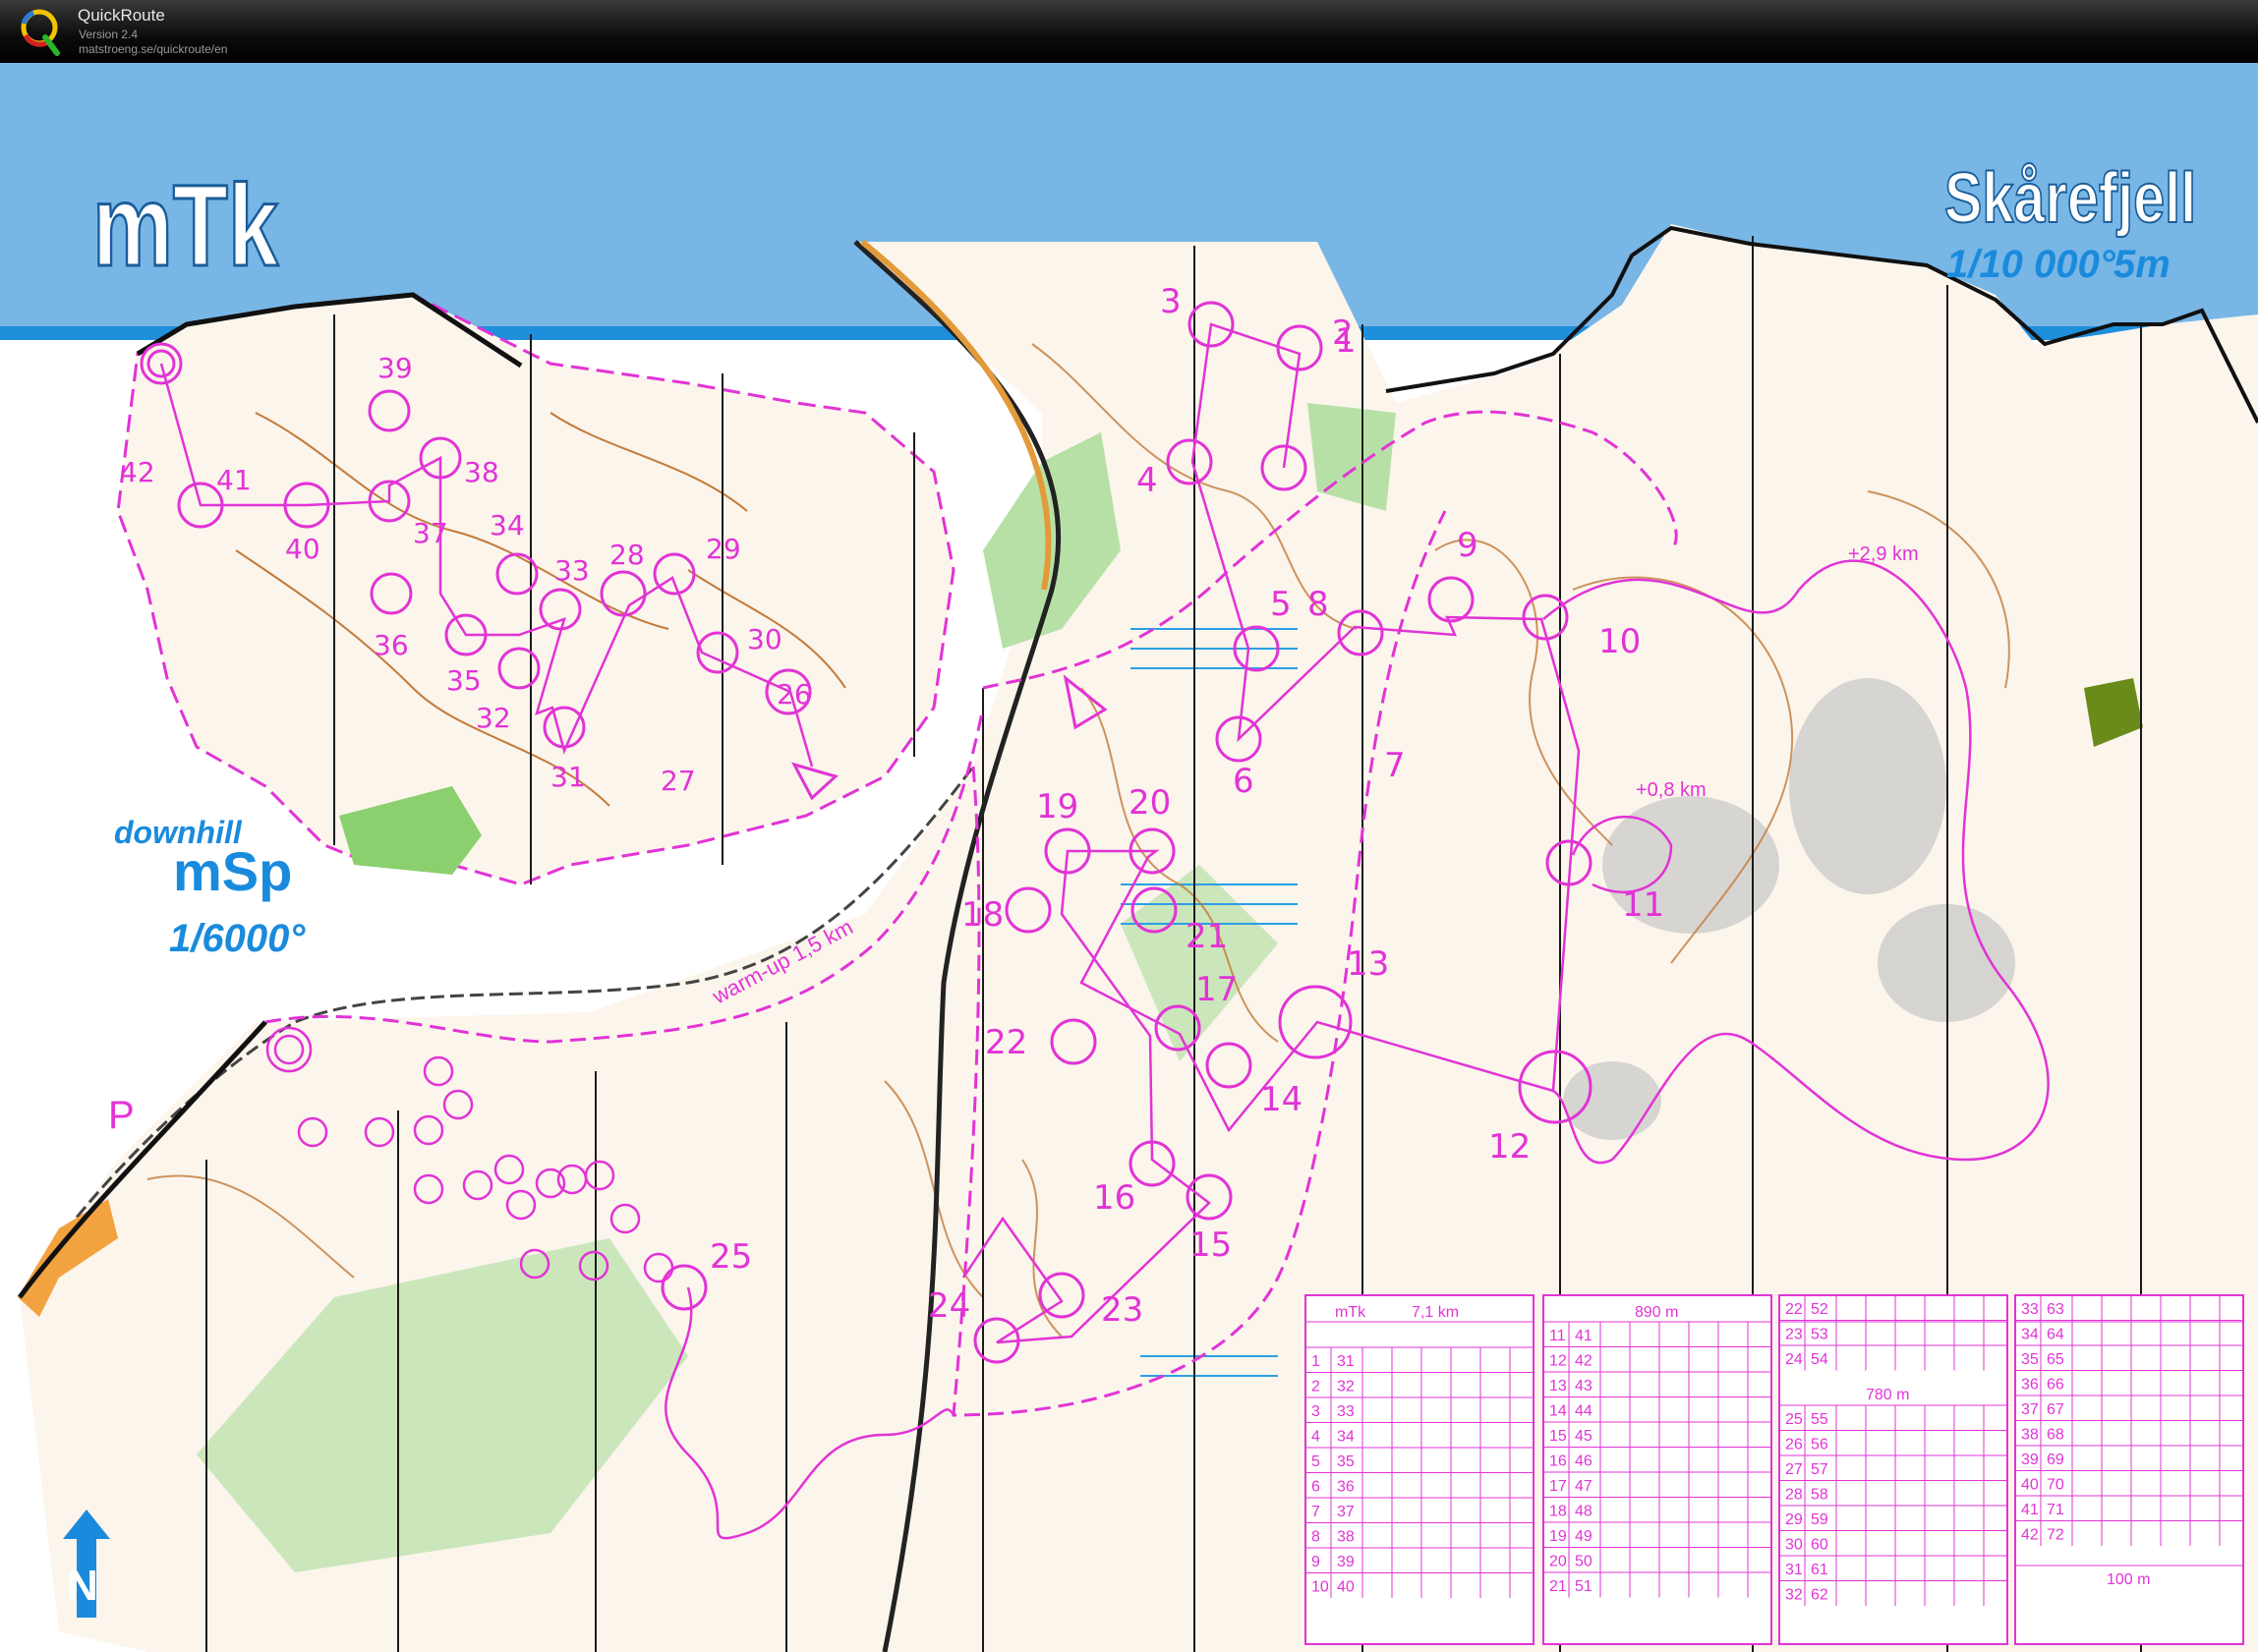  What do you see at coordinates (764, 639) in the screenshot?
I see `svg-text: 30` at bounding box center [764, 639].